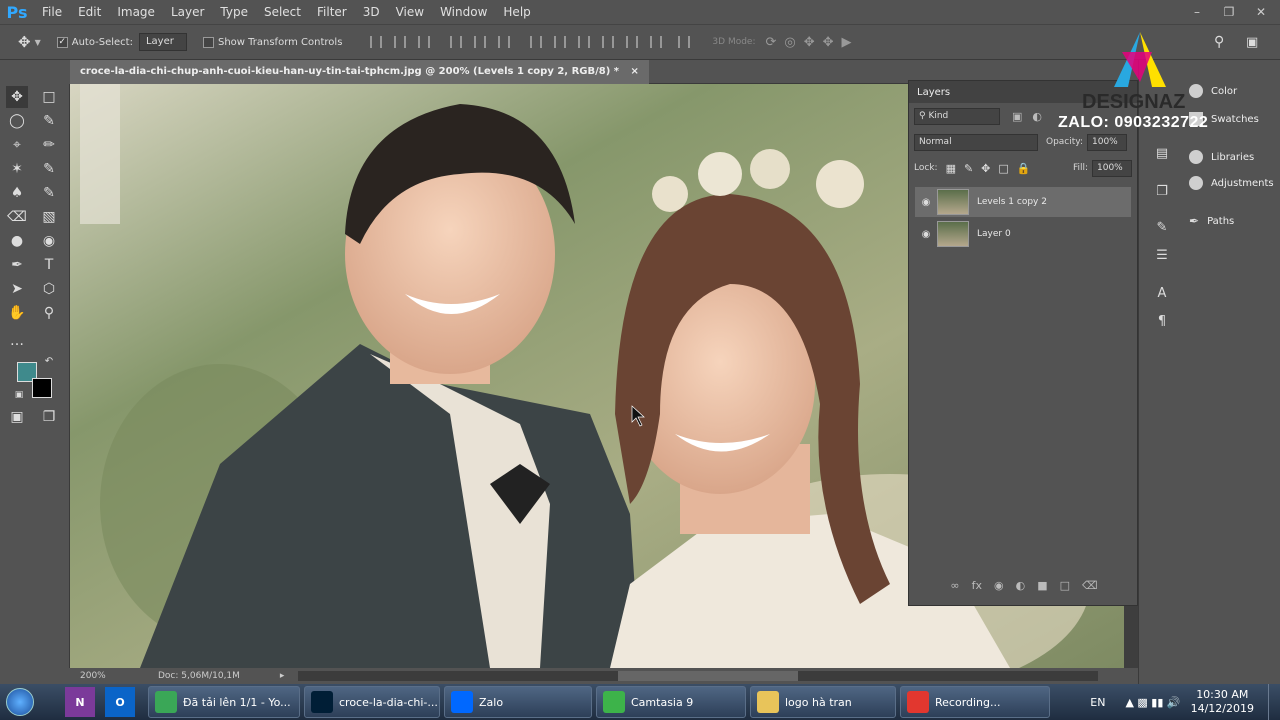 The width and height of the screenshot is (1280, 720). Describe the element at coordinates (957, 116) in the screenshot. I see `filter-kind-dropdown: ⚲ Kind` at that location.